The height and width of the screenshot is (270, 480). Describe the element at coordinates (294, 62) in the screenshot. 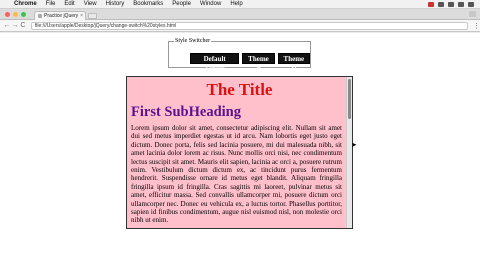

I see `theme-b-button: Theme B` at that location.